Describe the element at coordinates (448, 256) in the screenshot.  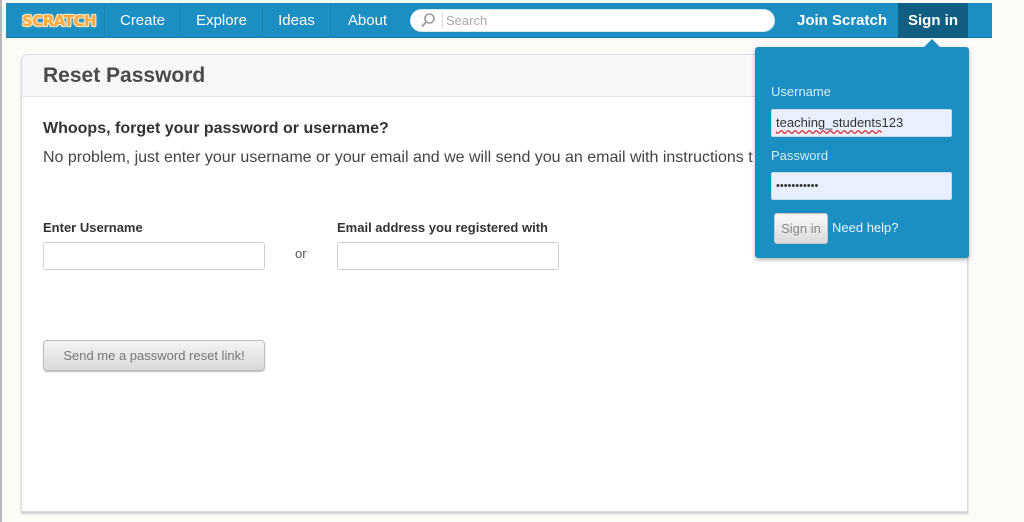
I see `email-input` at that location.